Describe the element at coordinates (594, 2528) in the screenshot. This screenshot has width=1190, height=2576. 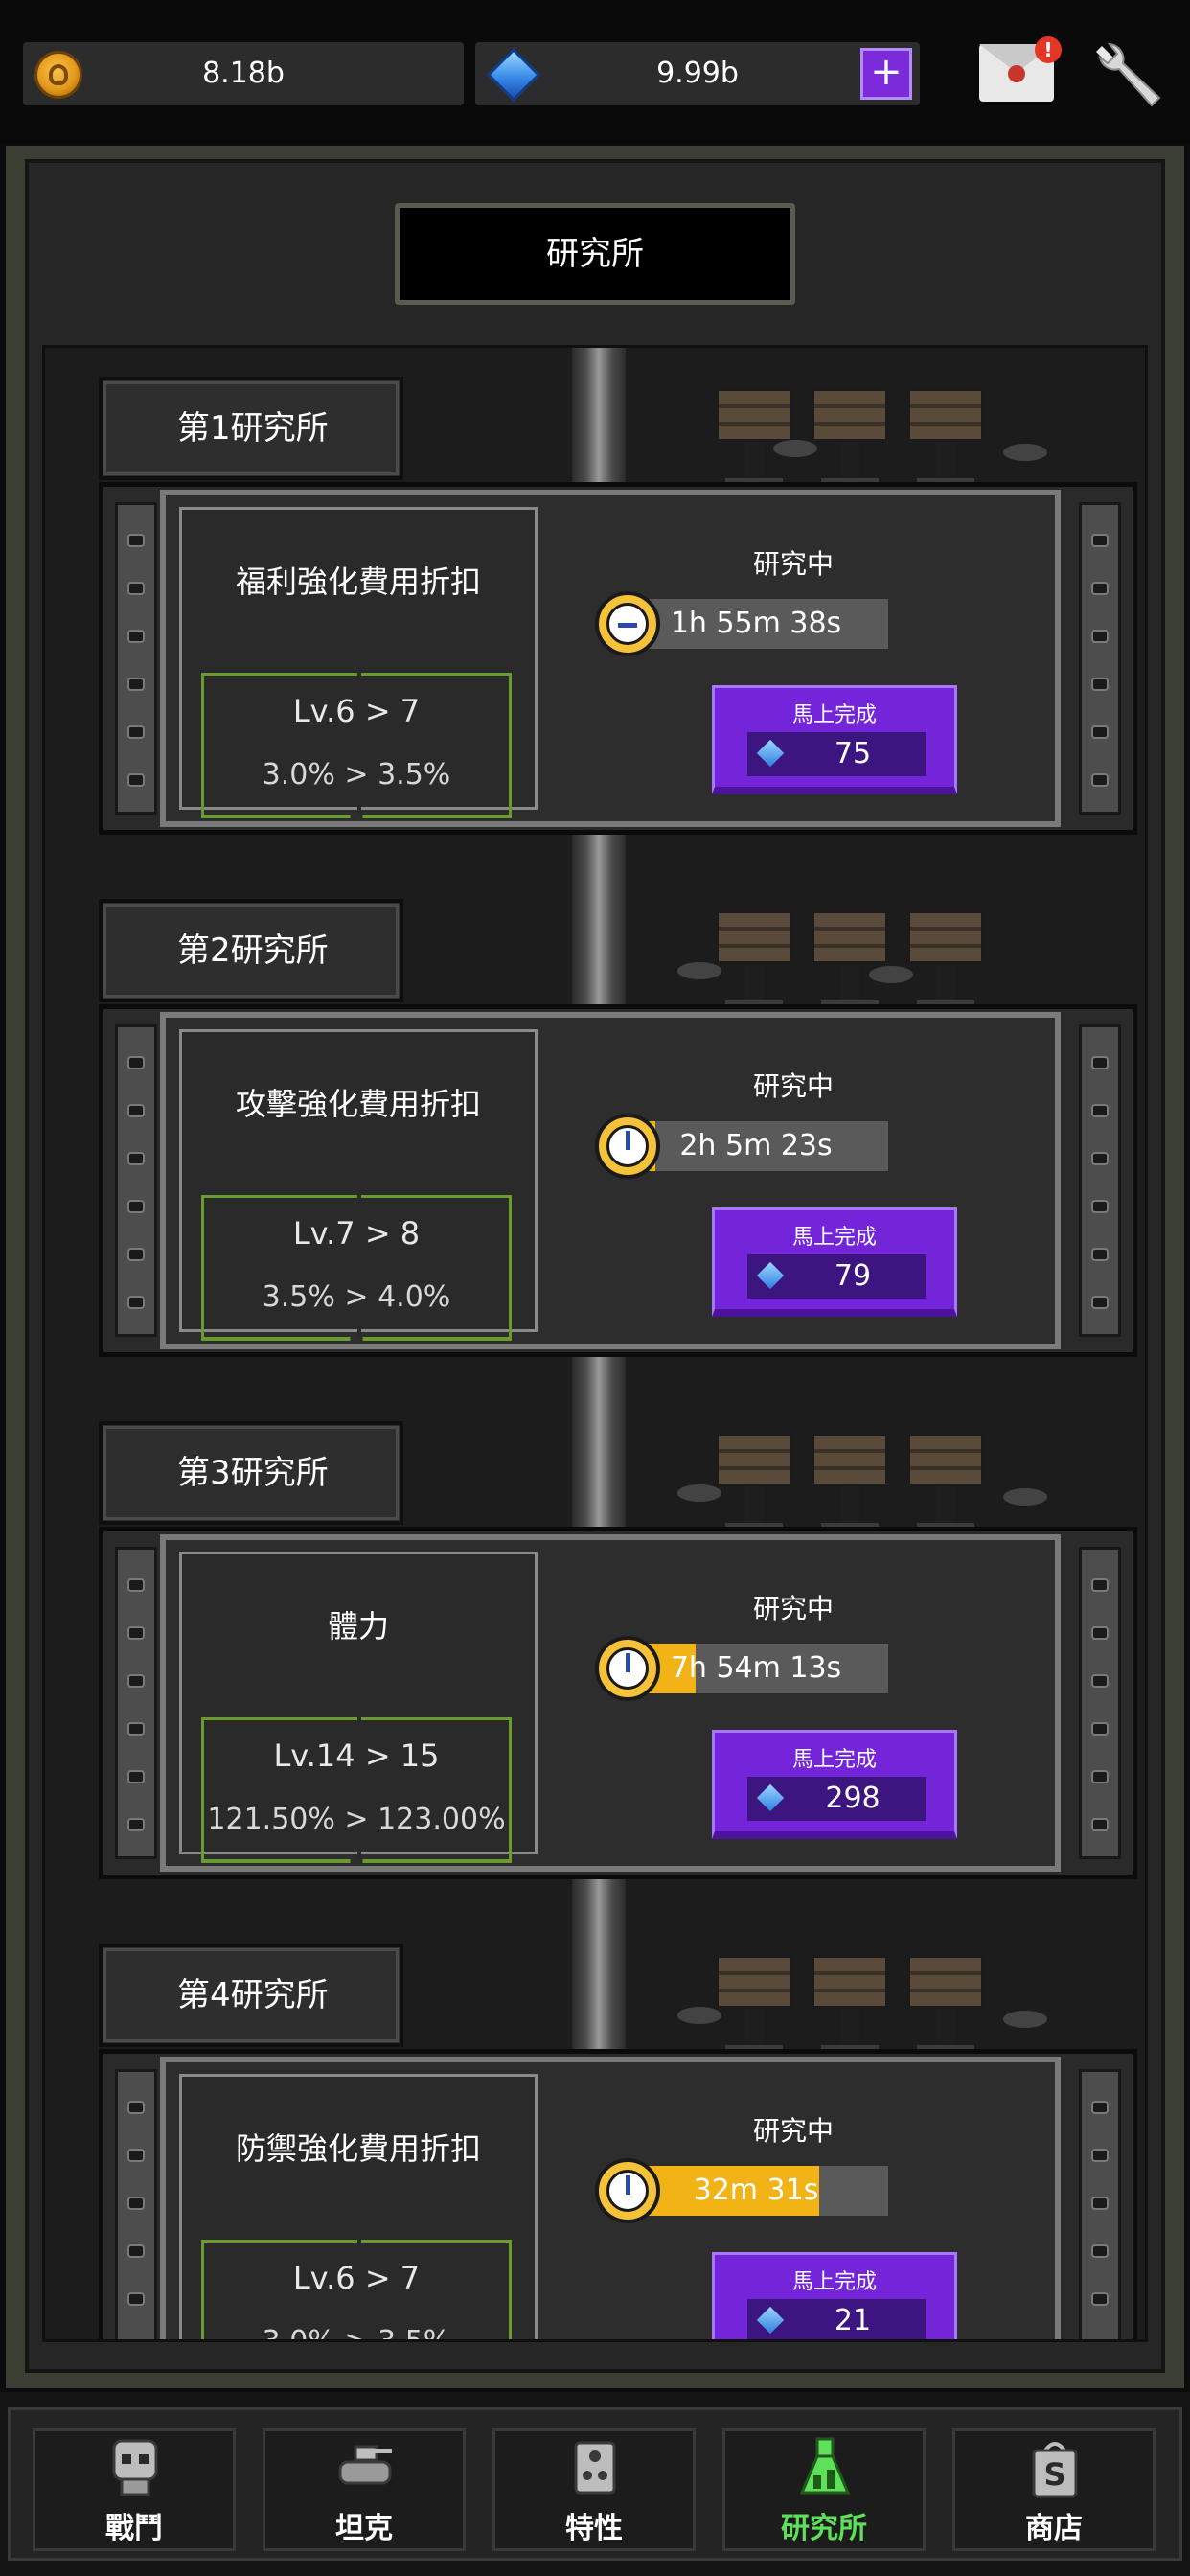
I see `tab-label: 特性` at that location.